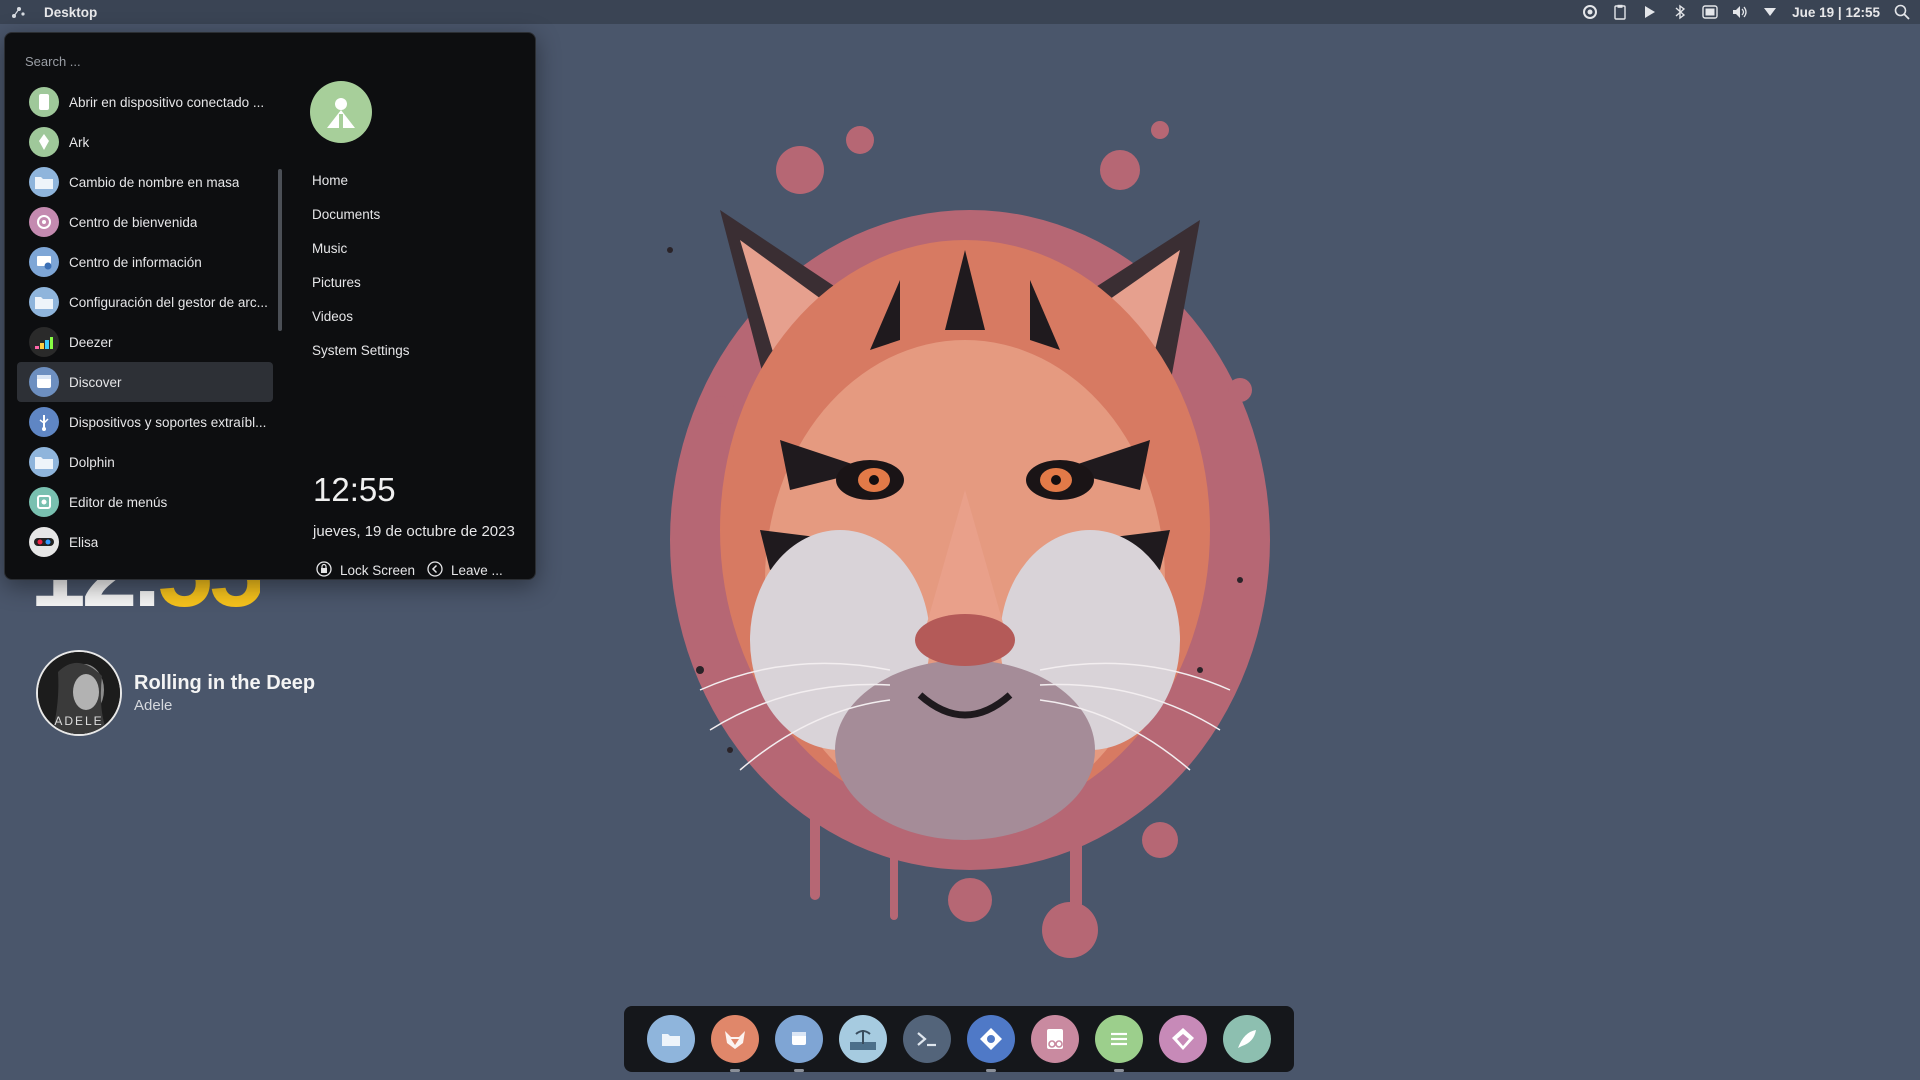 This screenshot has height=1080, width=1920. What do you see at coordinates (79, 142) in the screenshot?
I see `app-item-label: Ark` at bounding box center [79, 142].